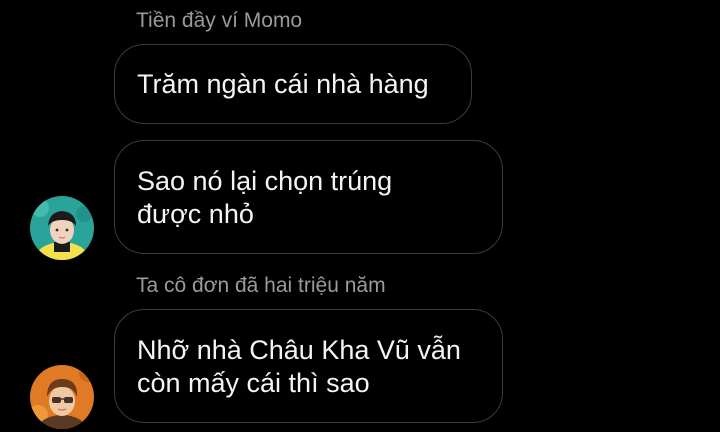 The image size is (720, 432). What do you see at coordinates (219, 20) in the screenshot?
I see `sender-name: Tiền đầy ví Momo` at bounding box center [219, 20].